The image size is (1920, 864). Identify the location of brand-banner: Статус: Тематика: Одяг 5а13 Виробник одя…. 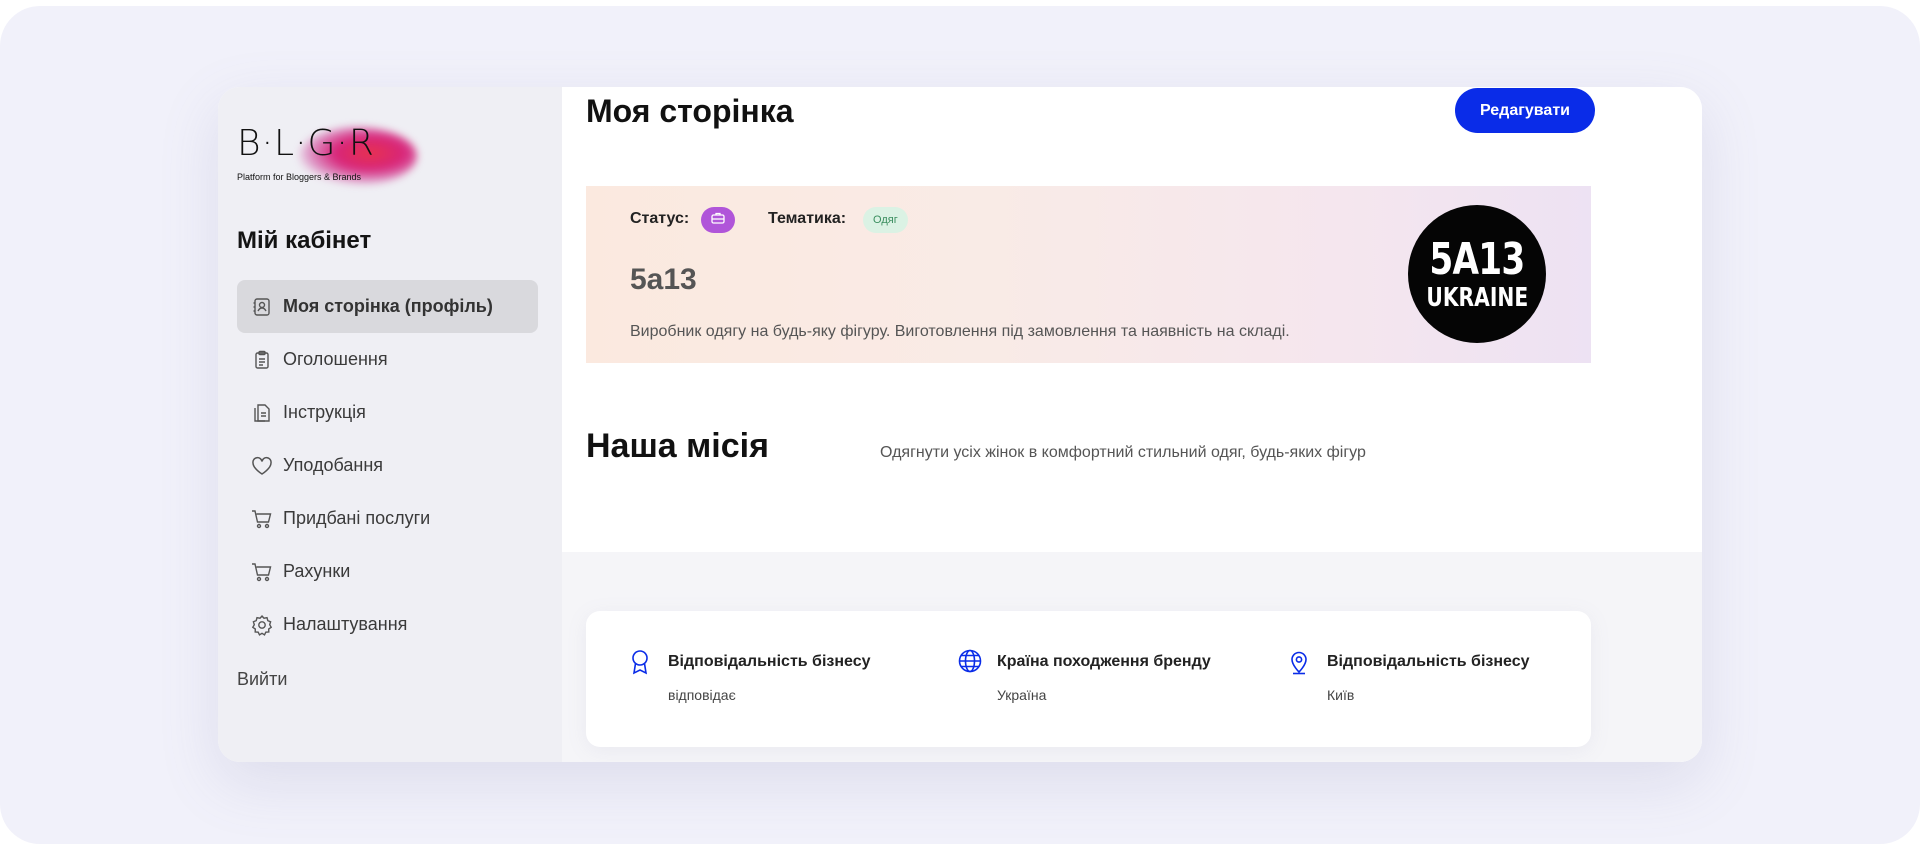
(1088, 274).